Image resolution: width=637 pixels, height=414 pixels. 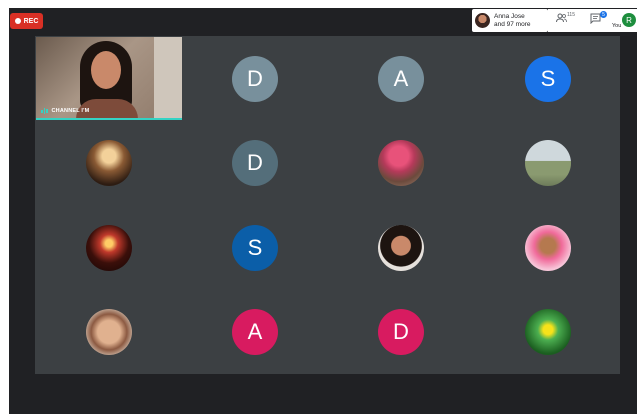 What do you see at coordinates (548, 163) in the screenshot?
I see `landscape-photo-icon` at bounding box center [548, 163].